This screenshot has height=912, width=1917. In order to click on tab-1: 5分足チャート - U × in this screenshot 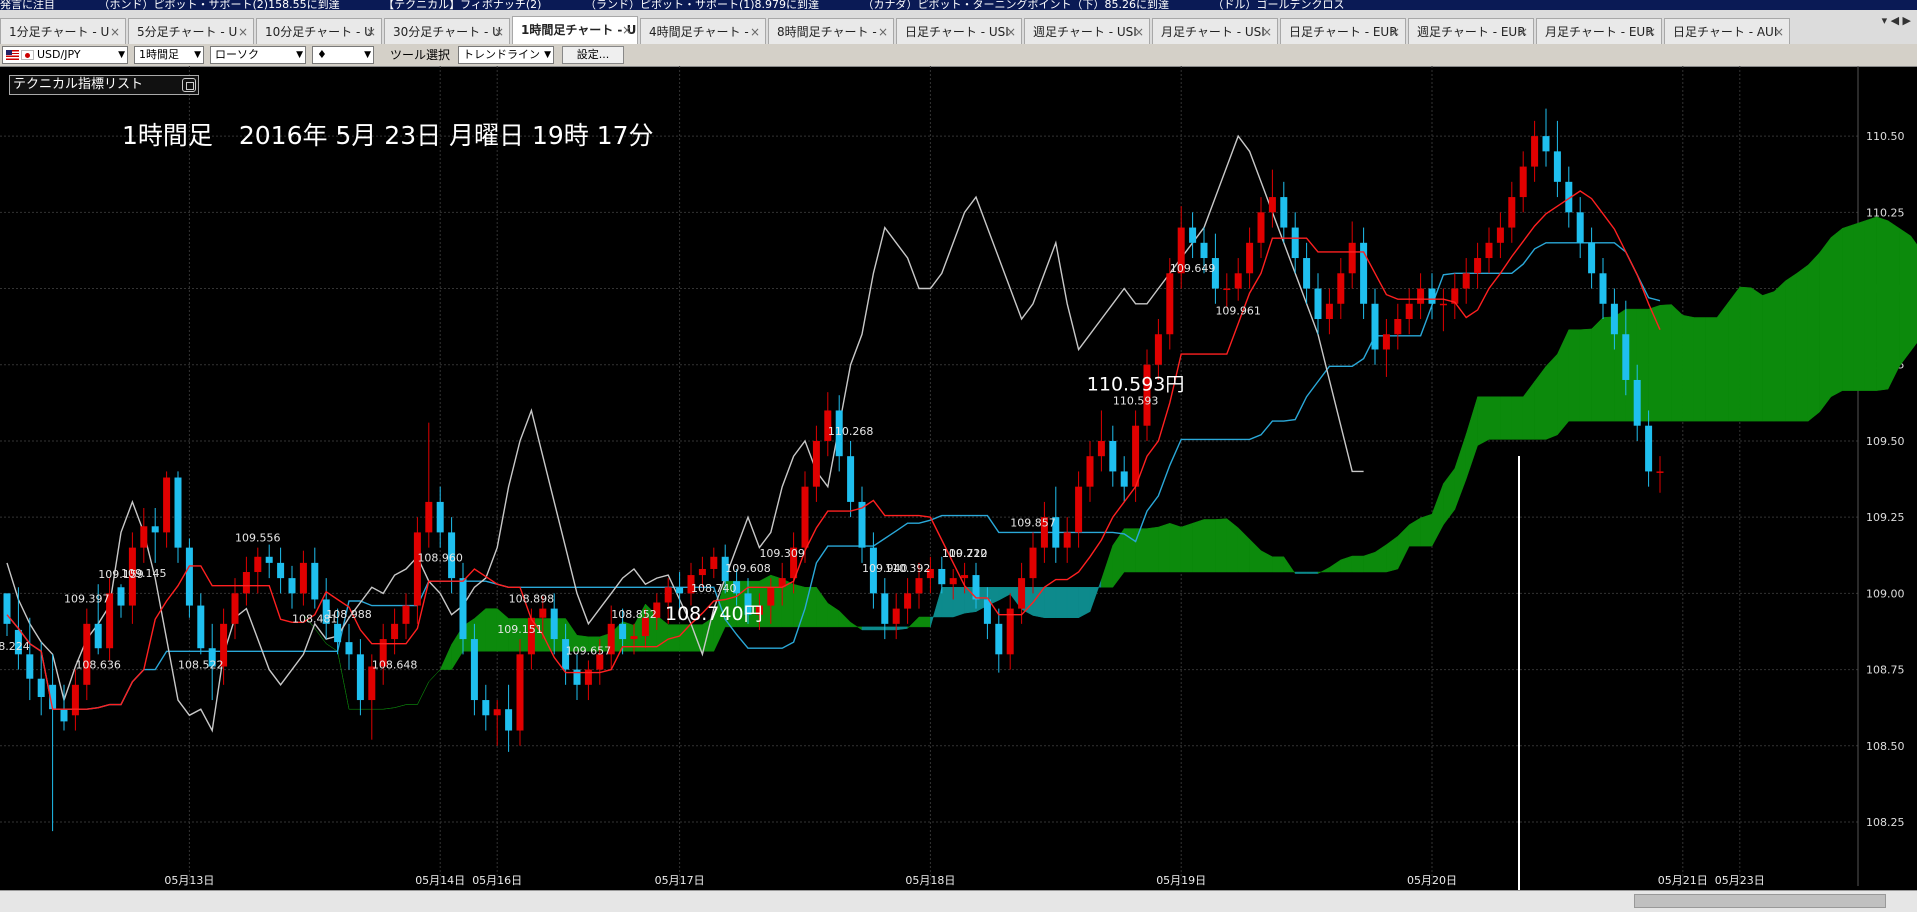, I will do `click(191, 31)`.